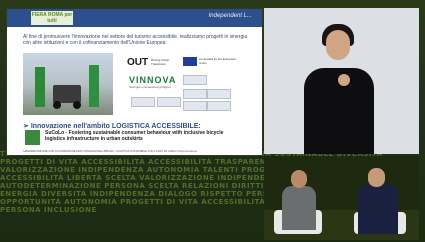 This screenshot has height=242, width=425. I want to click on speaker-right, so click(378, 209).